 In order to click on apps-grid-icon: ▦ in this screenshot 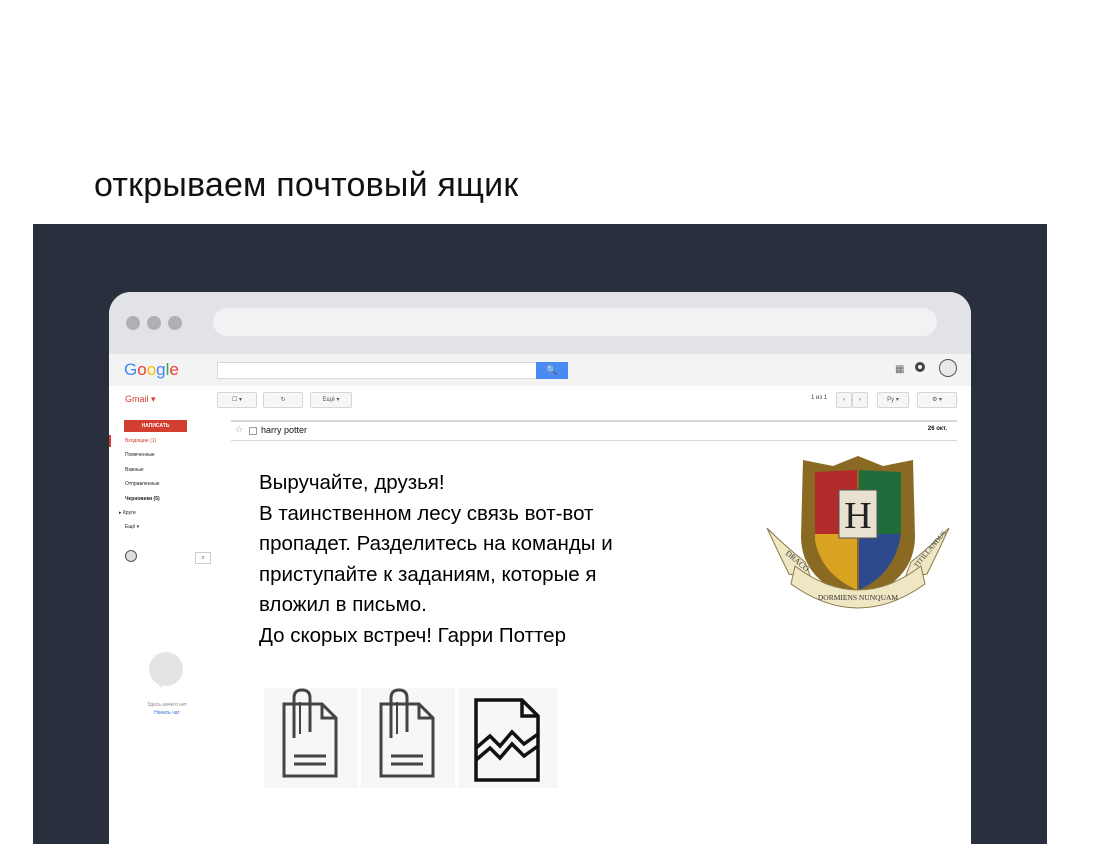, I will do `click(899, 369)`.